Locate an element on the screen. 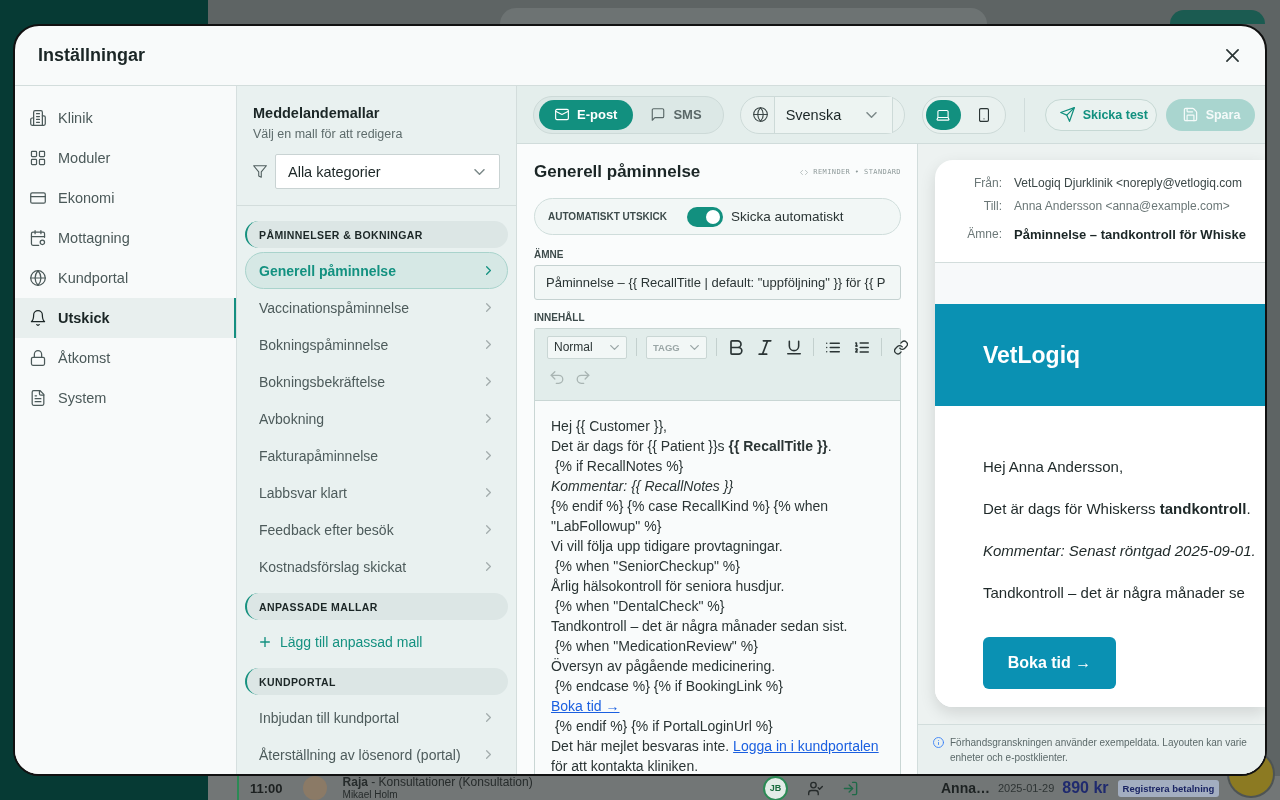 Image resolution: width=1280 pixels, height=800 pixels. content-line: {% endif %} {% case RecallKind %} {% when "LabFollowup" %} is located at coordinates (690, 516).